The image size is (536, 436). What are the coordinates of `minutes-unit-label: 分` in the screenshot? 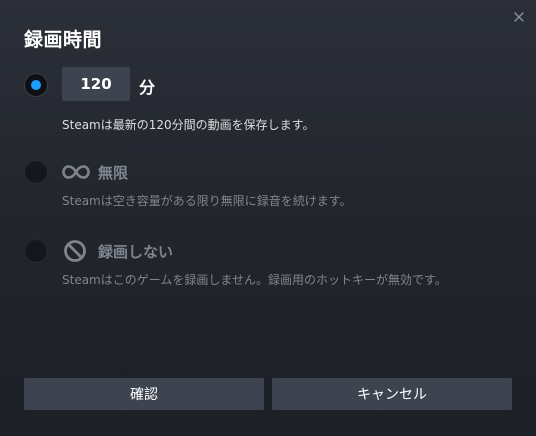 It's located at (147, 87).